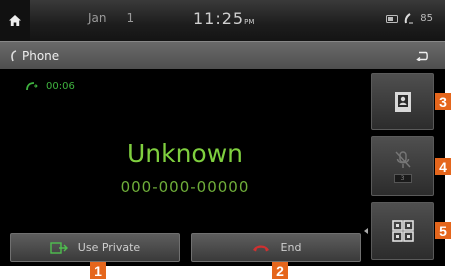 This screenshot has height=279, width=451. I want to click on date-month: Jan, so click(97, 18).